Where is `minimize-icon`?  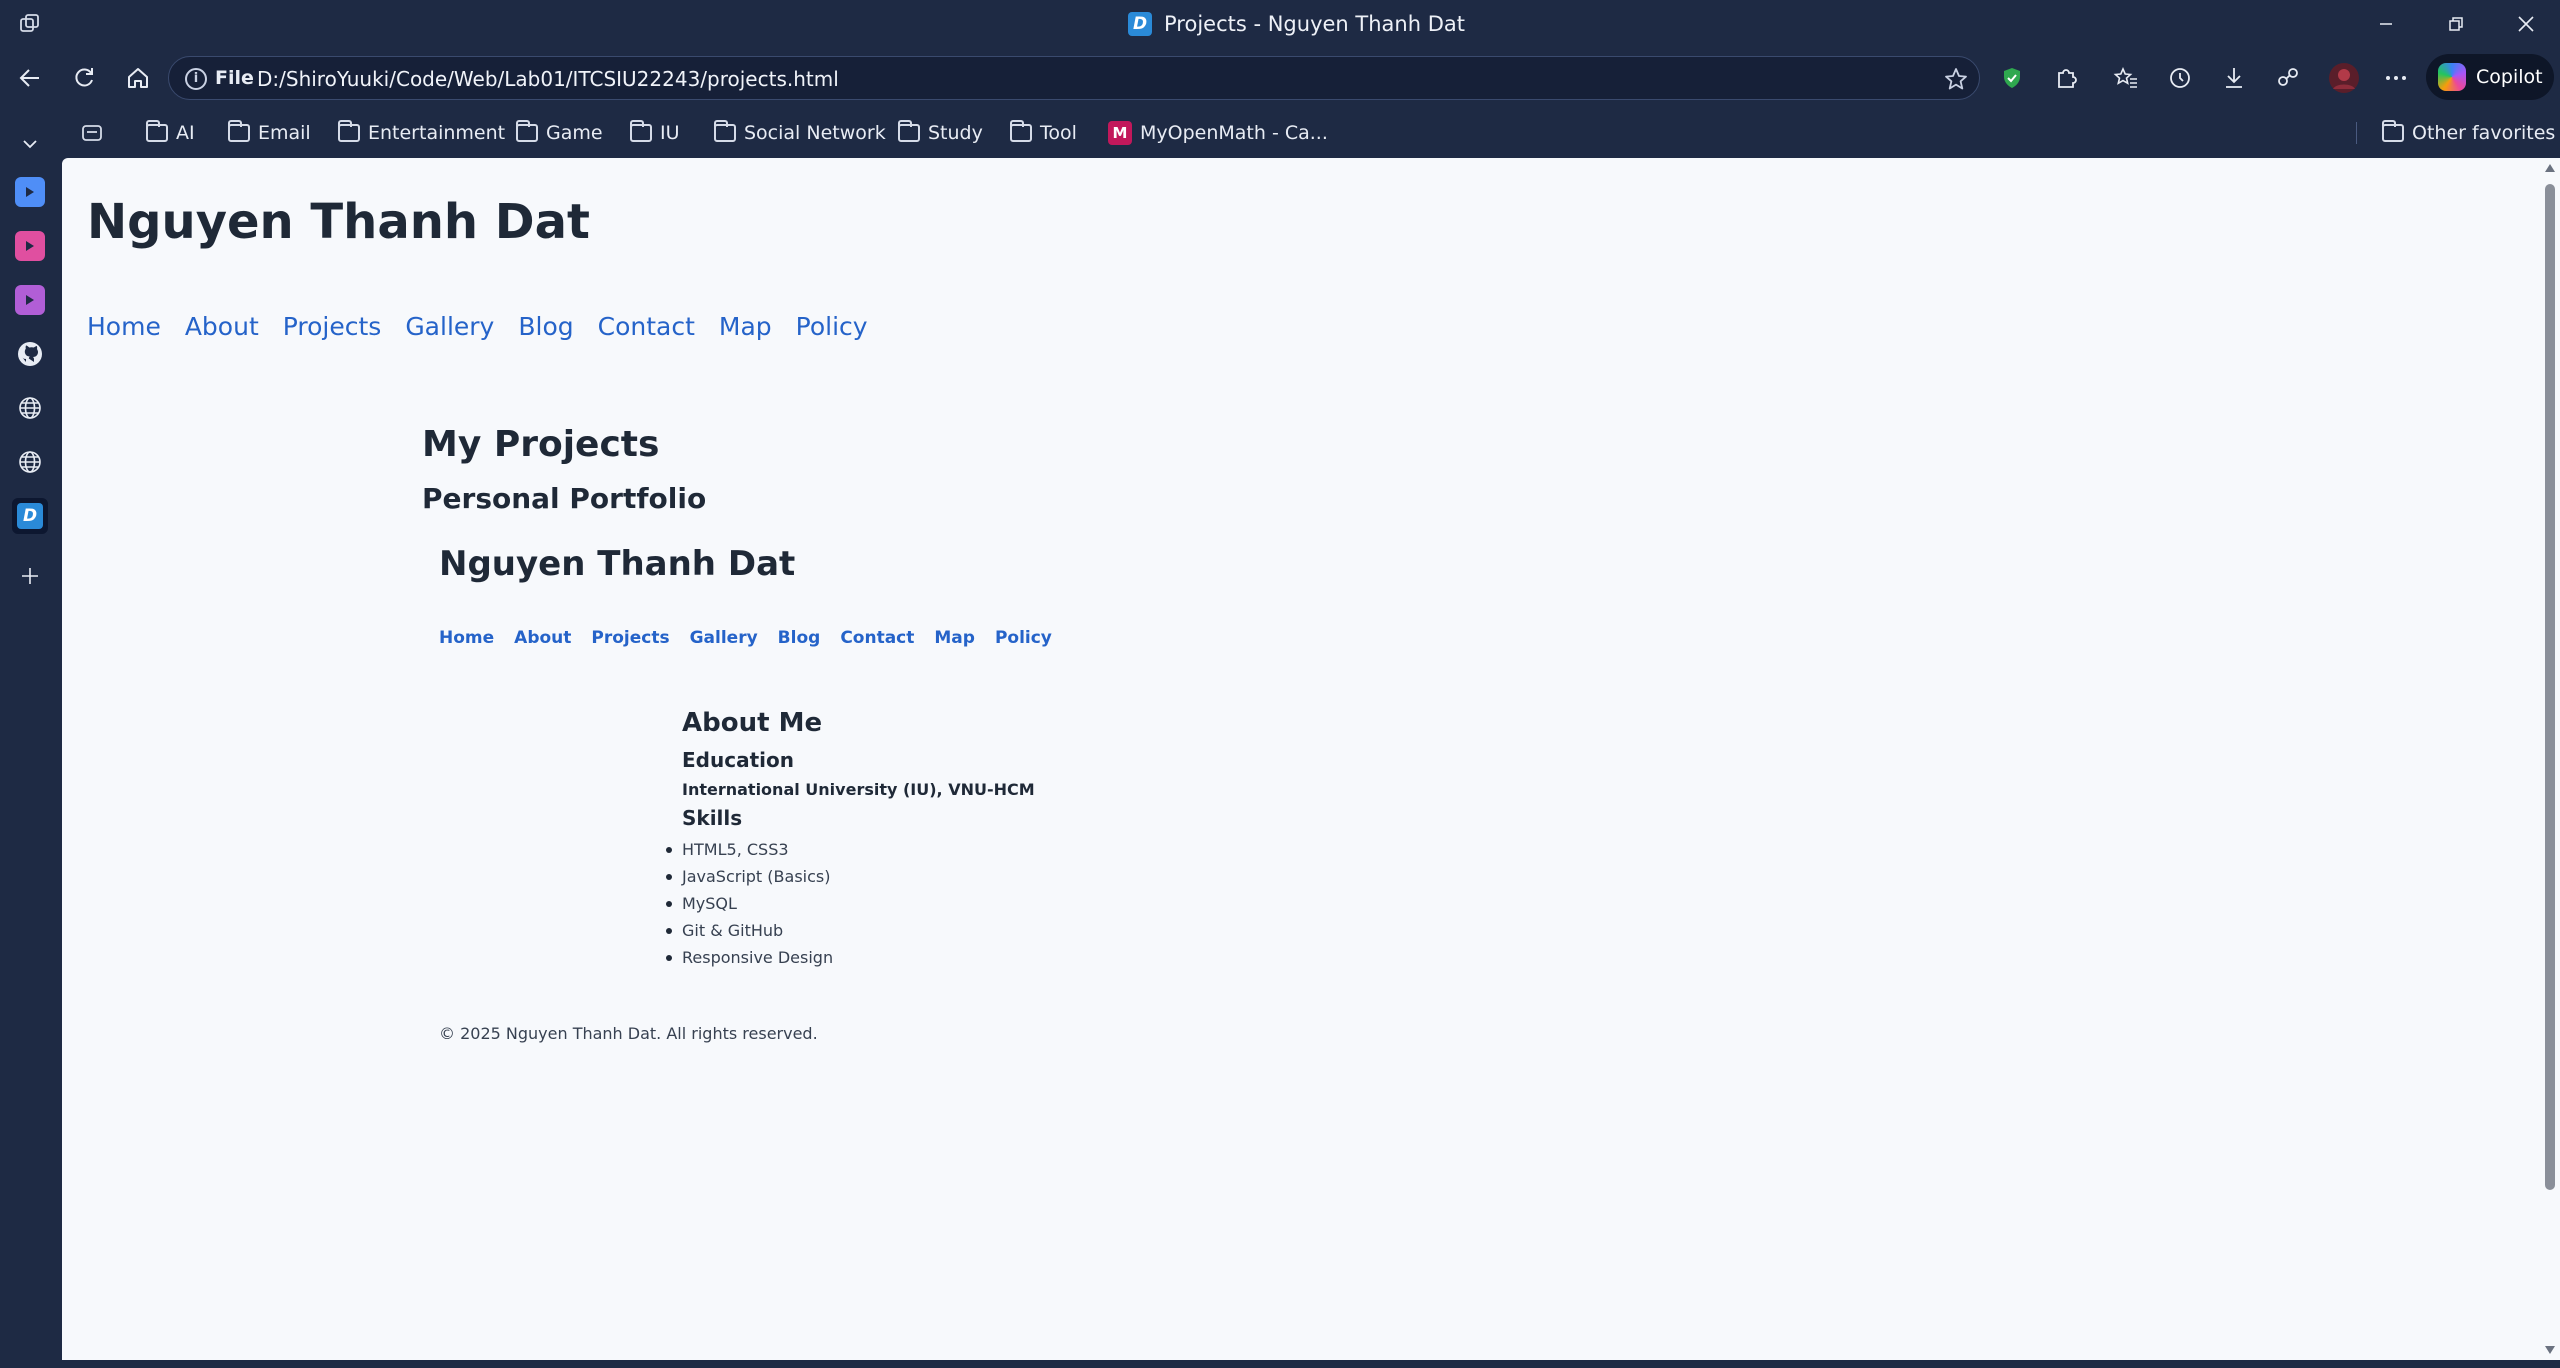 minimize-icon is located at coordinates (2386, 24).